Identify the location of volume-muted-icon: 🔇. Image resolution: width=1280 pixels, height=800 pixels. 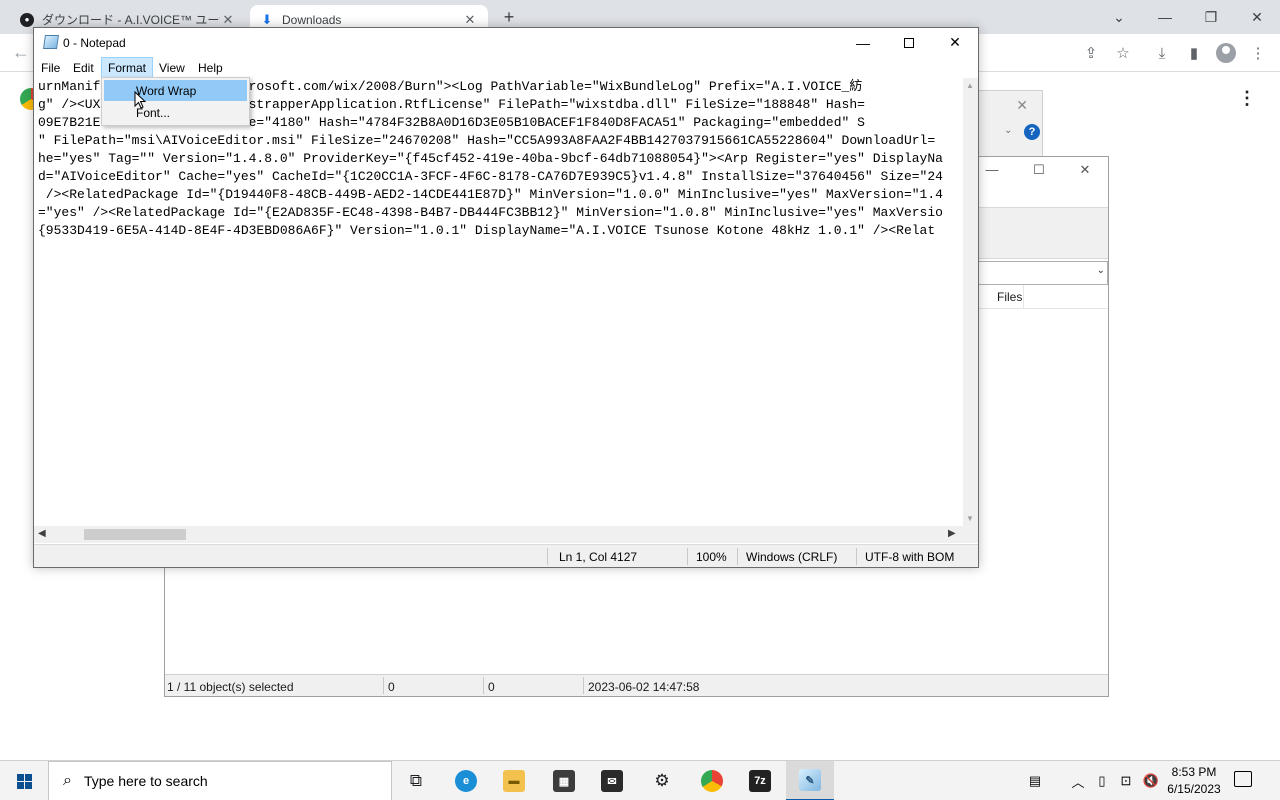
(1151, 780).